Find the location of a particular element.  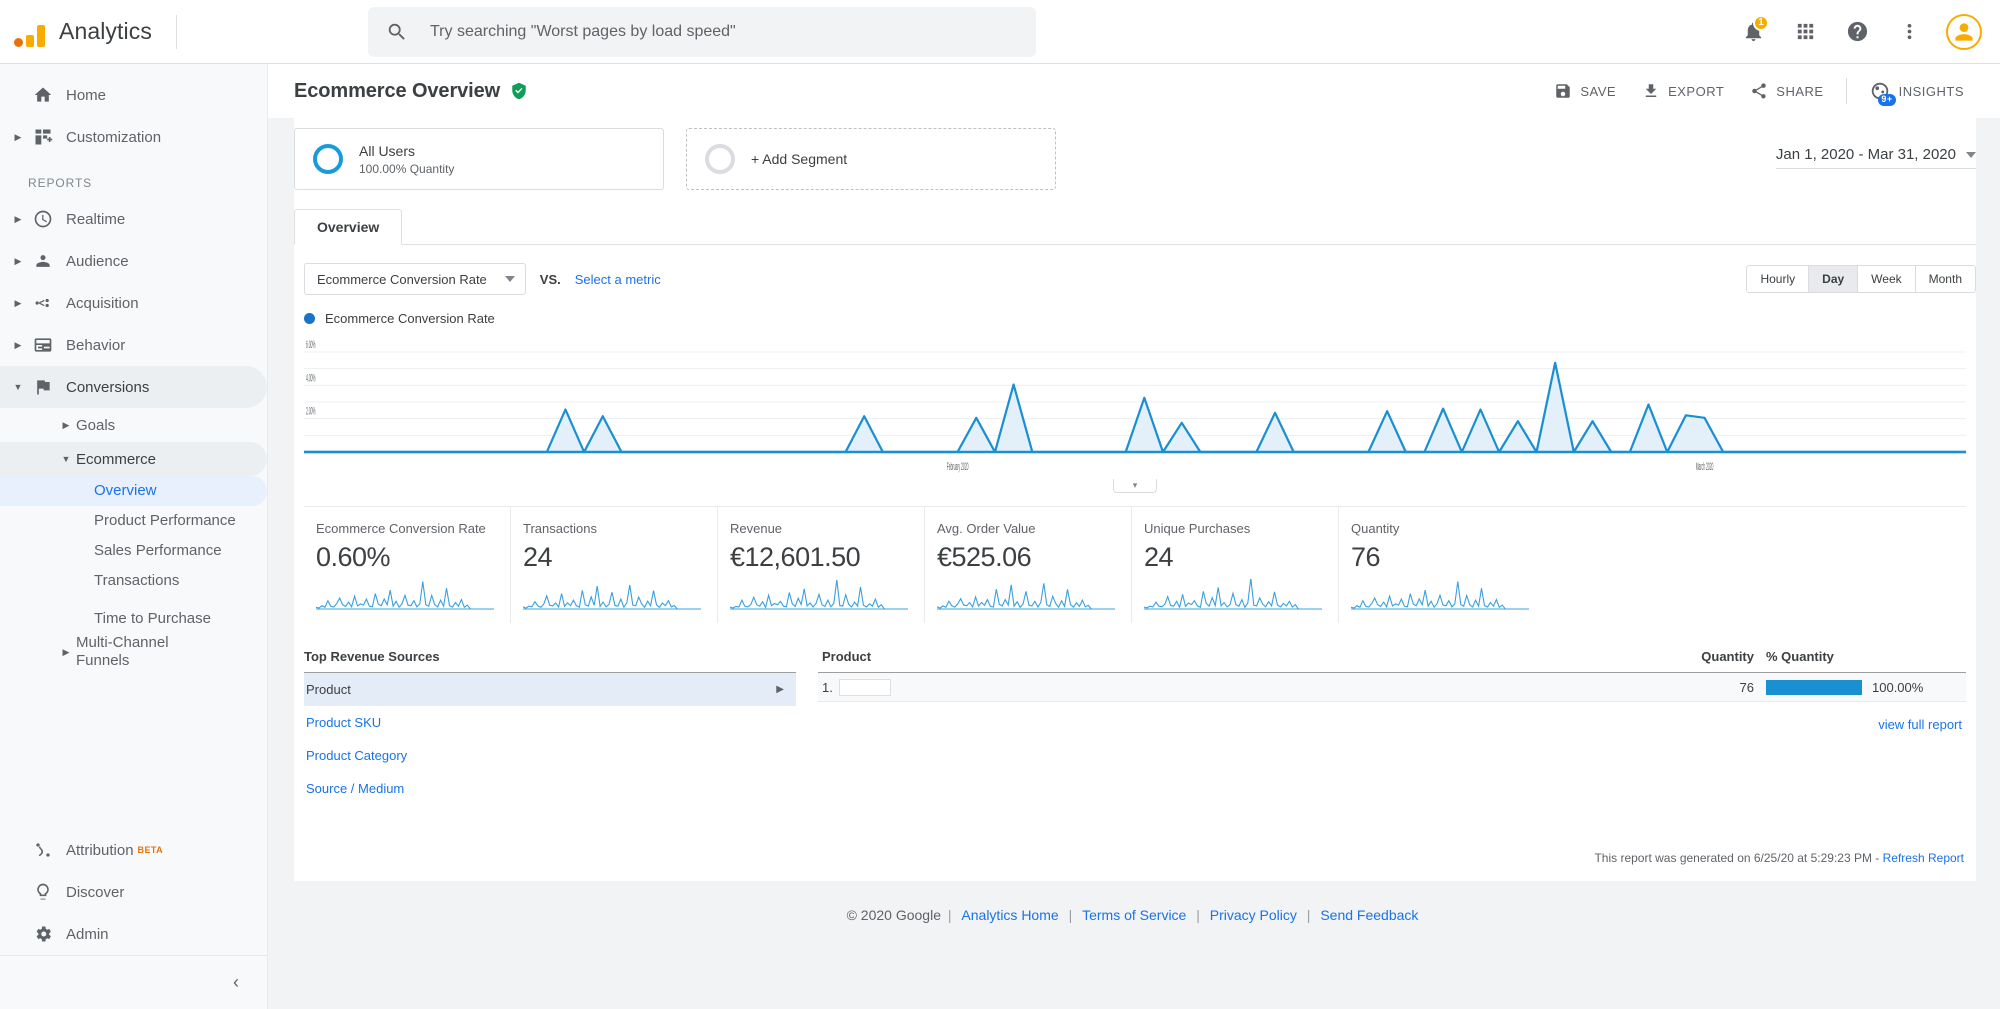

kpi-value: 76 is located at coordinates (1366, 557).